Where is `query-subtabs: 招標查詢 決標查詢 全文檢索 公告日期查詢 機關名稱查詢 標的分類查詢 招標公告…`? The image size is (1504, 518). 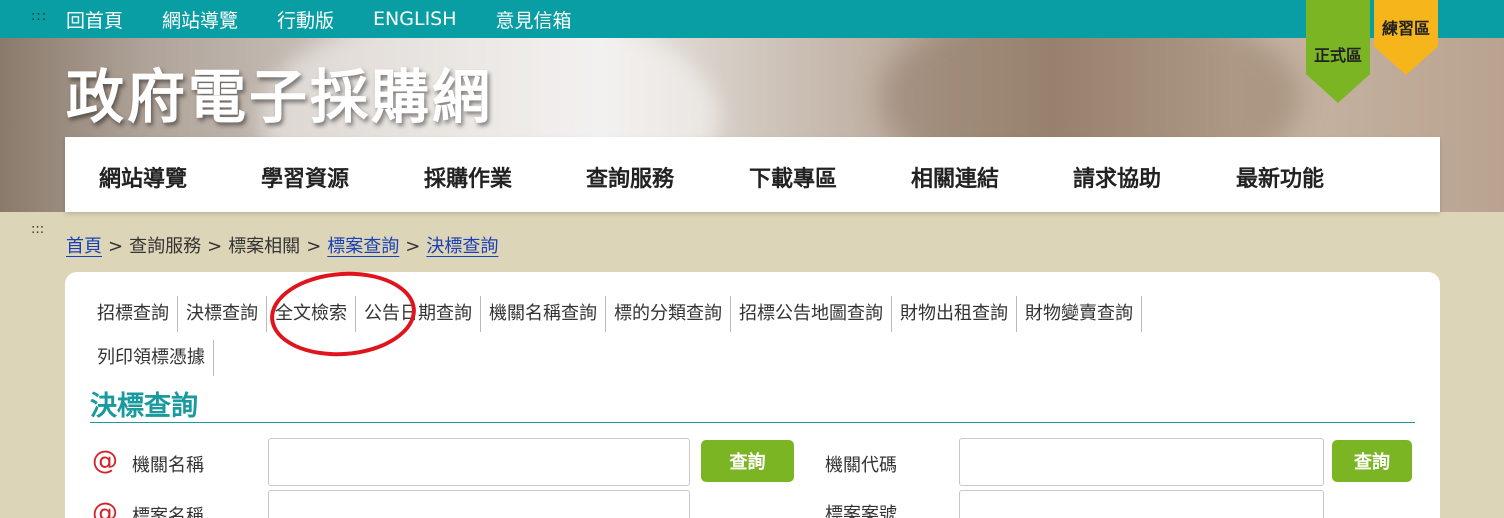 query-subtabs: 招標查詢 決標查詢 全文檢索 公告日期查詢 機關名稱查詢 標的分類查詢 招標公告… is located at coordinates (739, 340).